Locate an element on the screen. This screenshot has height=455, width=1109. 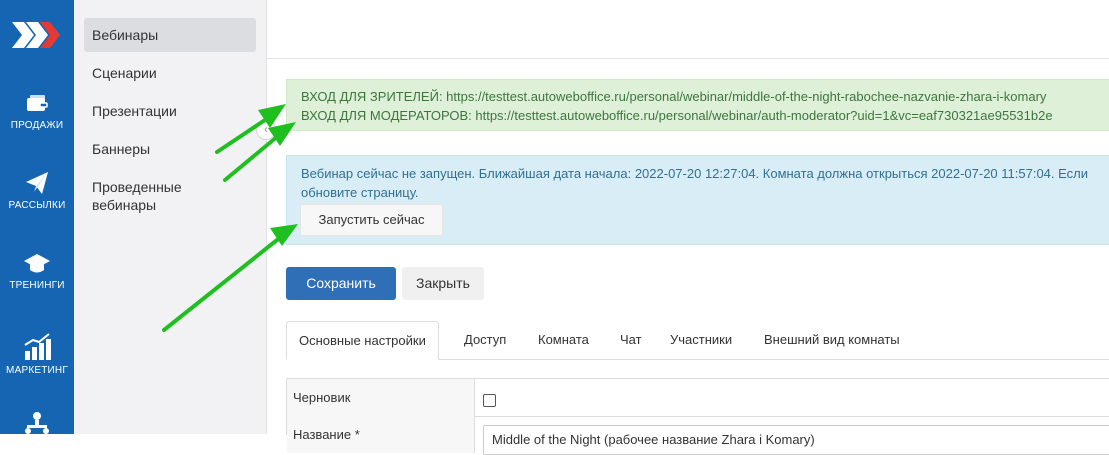
rail-item-mailings: РАССЫЛКИ is located at coordinates (37, 190).